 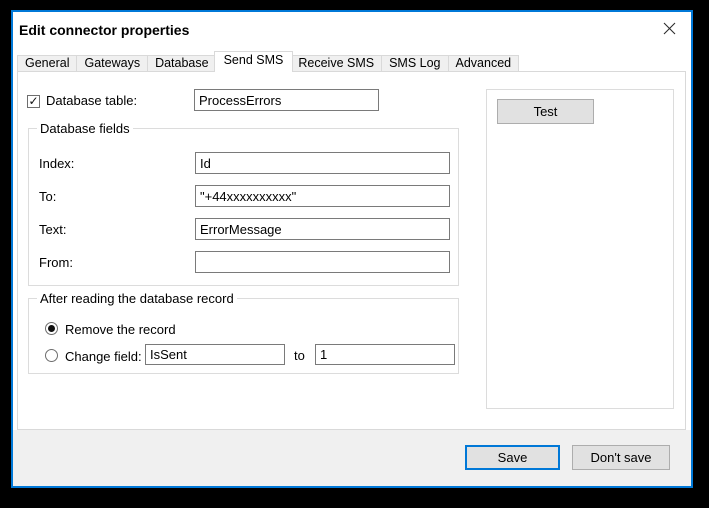 What do you see at coordinates (47, 63) in the screenshot?
I see `tab-general: General` at bounding box center [47, 63].